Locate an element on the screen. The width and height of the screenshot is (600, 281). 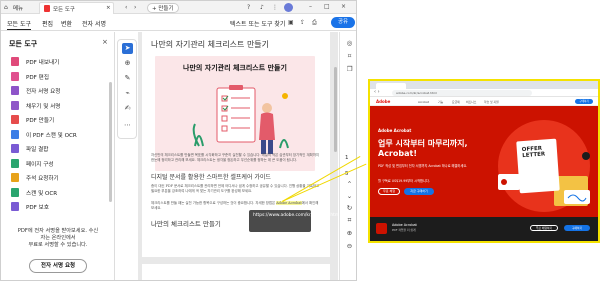
close-window-icon: × is located at coordinates (343, 6).